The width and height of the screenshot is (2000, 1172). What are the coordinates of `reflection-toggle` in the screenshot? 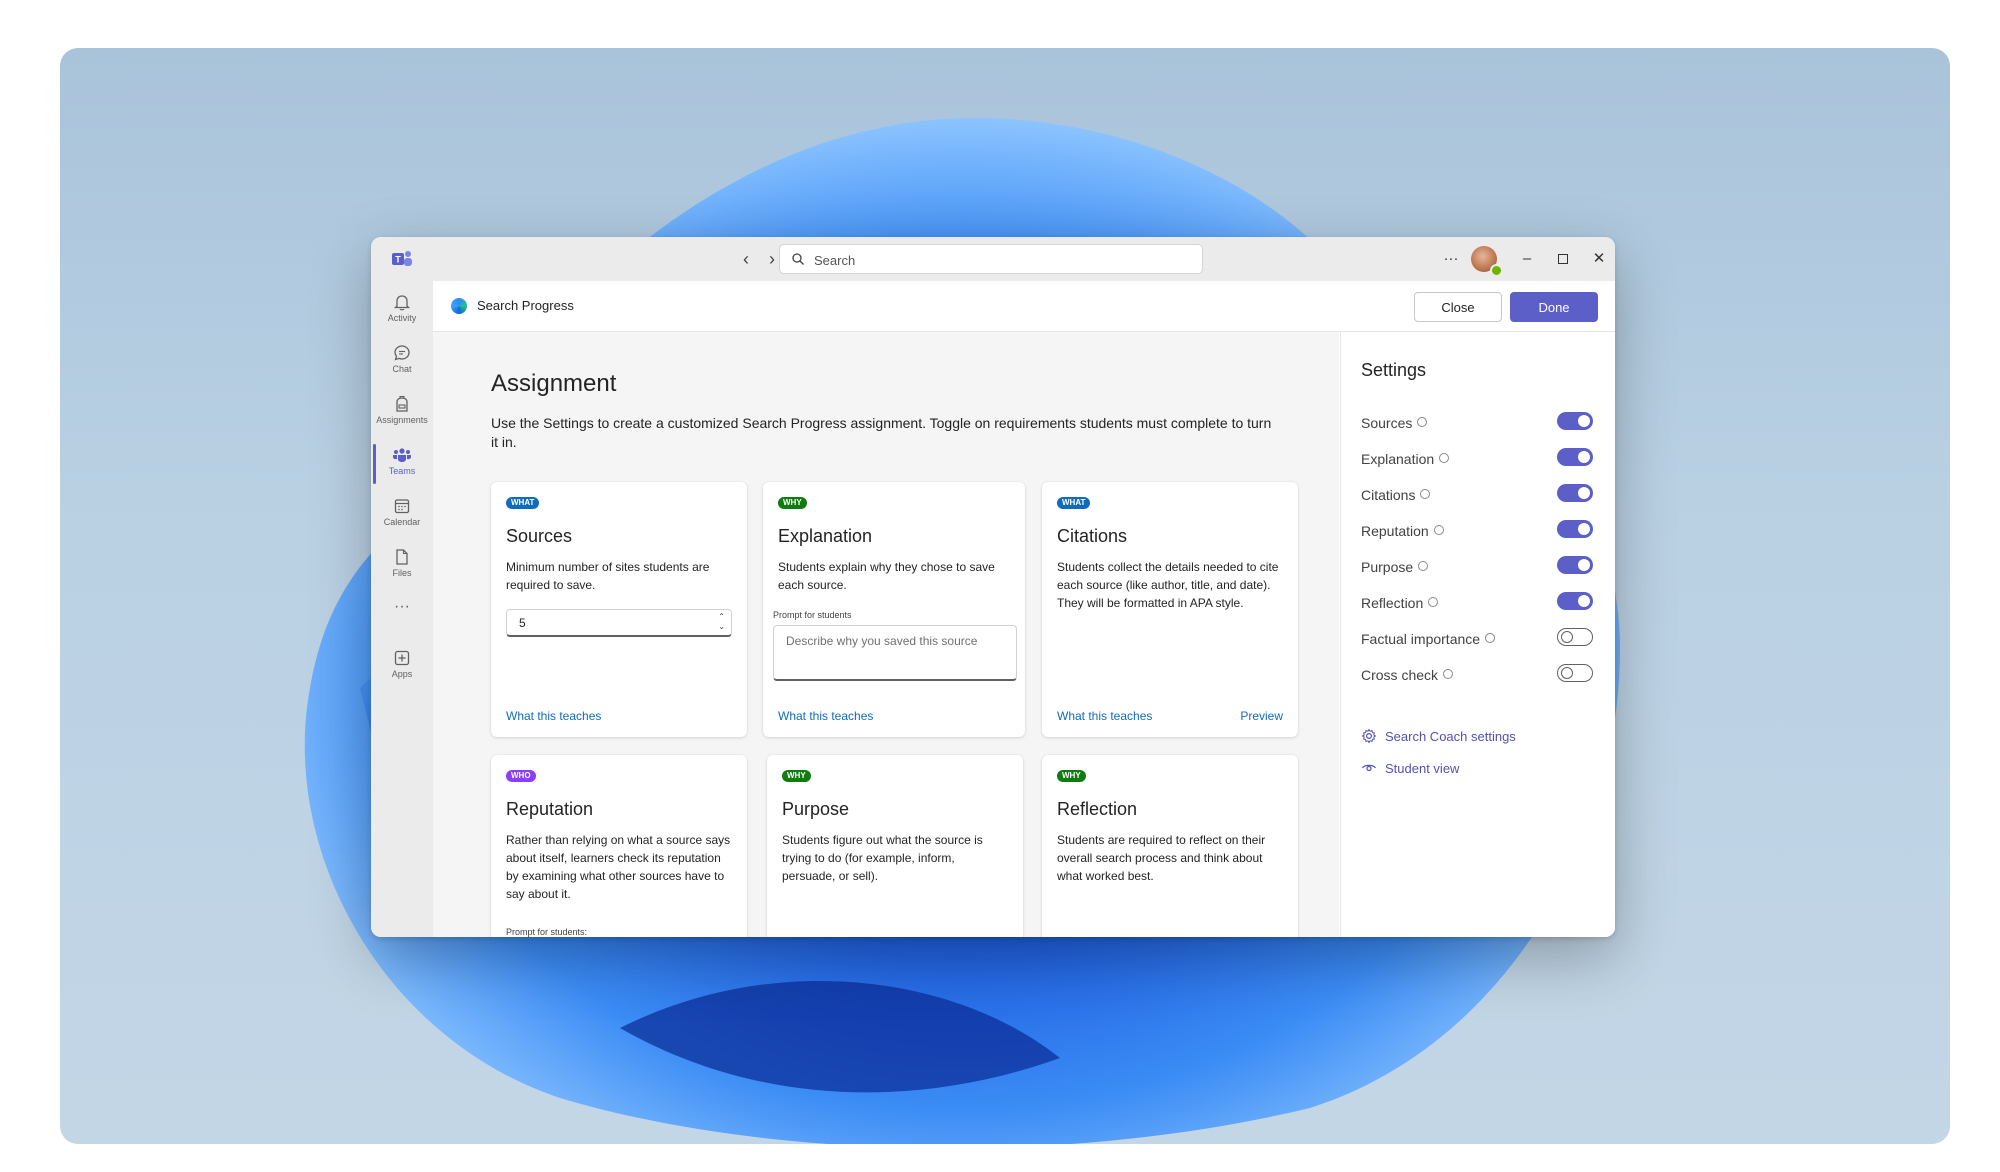 It's located at (1575, 601).